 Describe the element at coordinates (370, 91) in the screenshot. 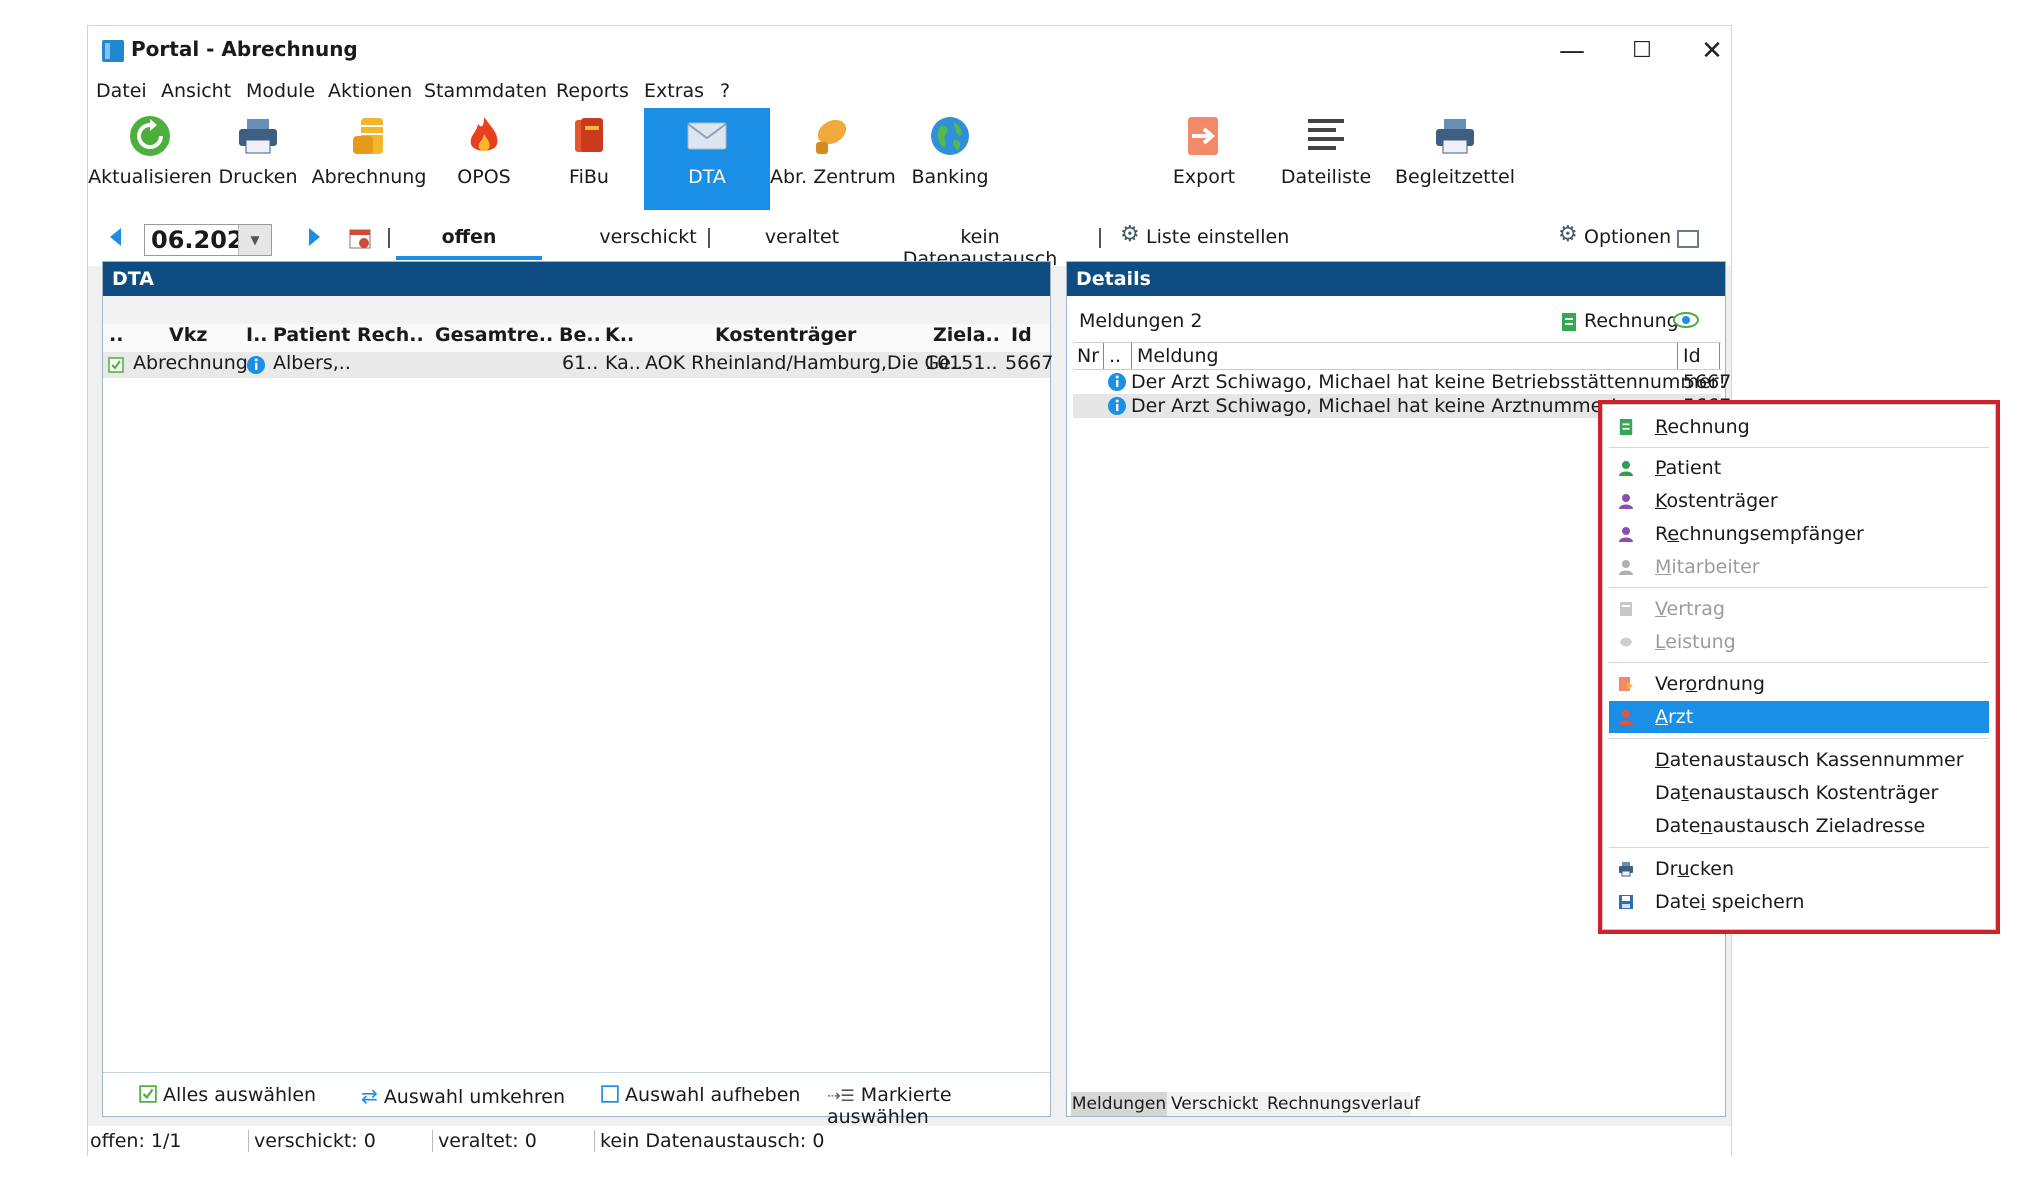

I see `menu-aktionen: Aktionen` at that location.